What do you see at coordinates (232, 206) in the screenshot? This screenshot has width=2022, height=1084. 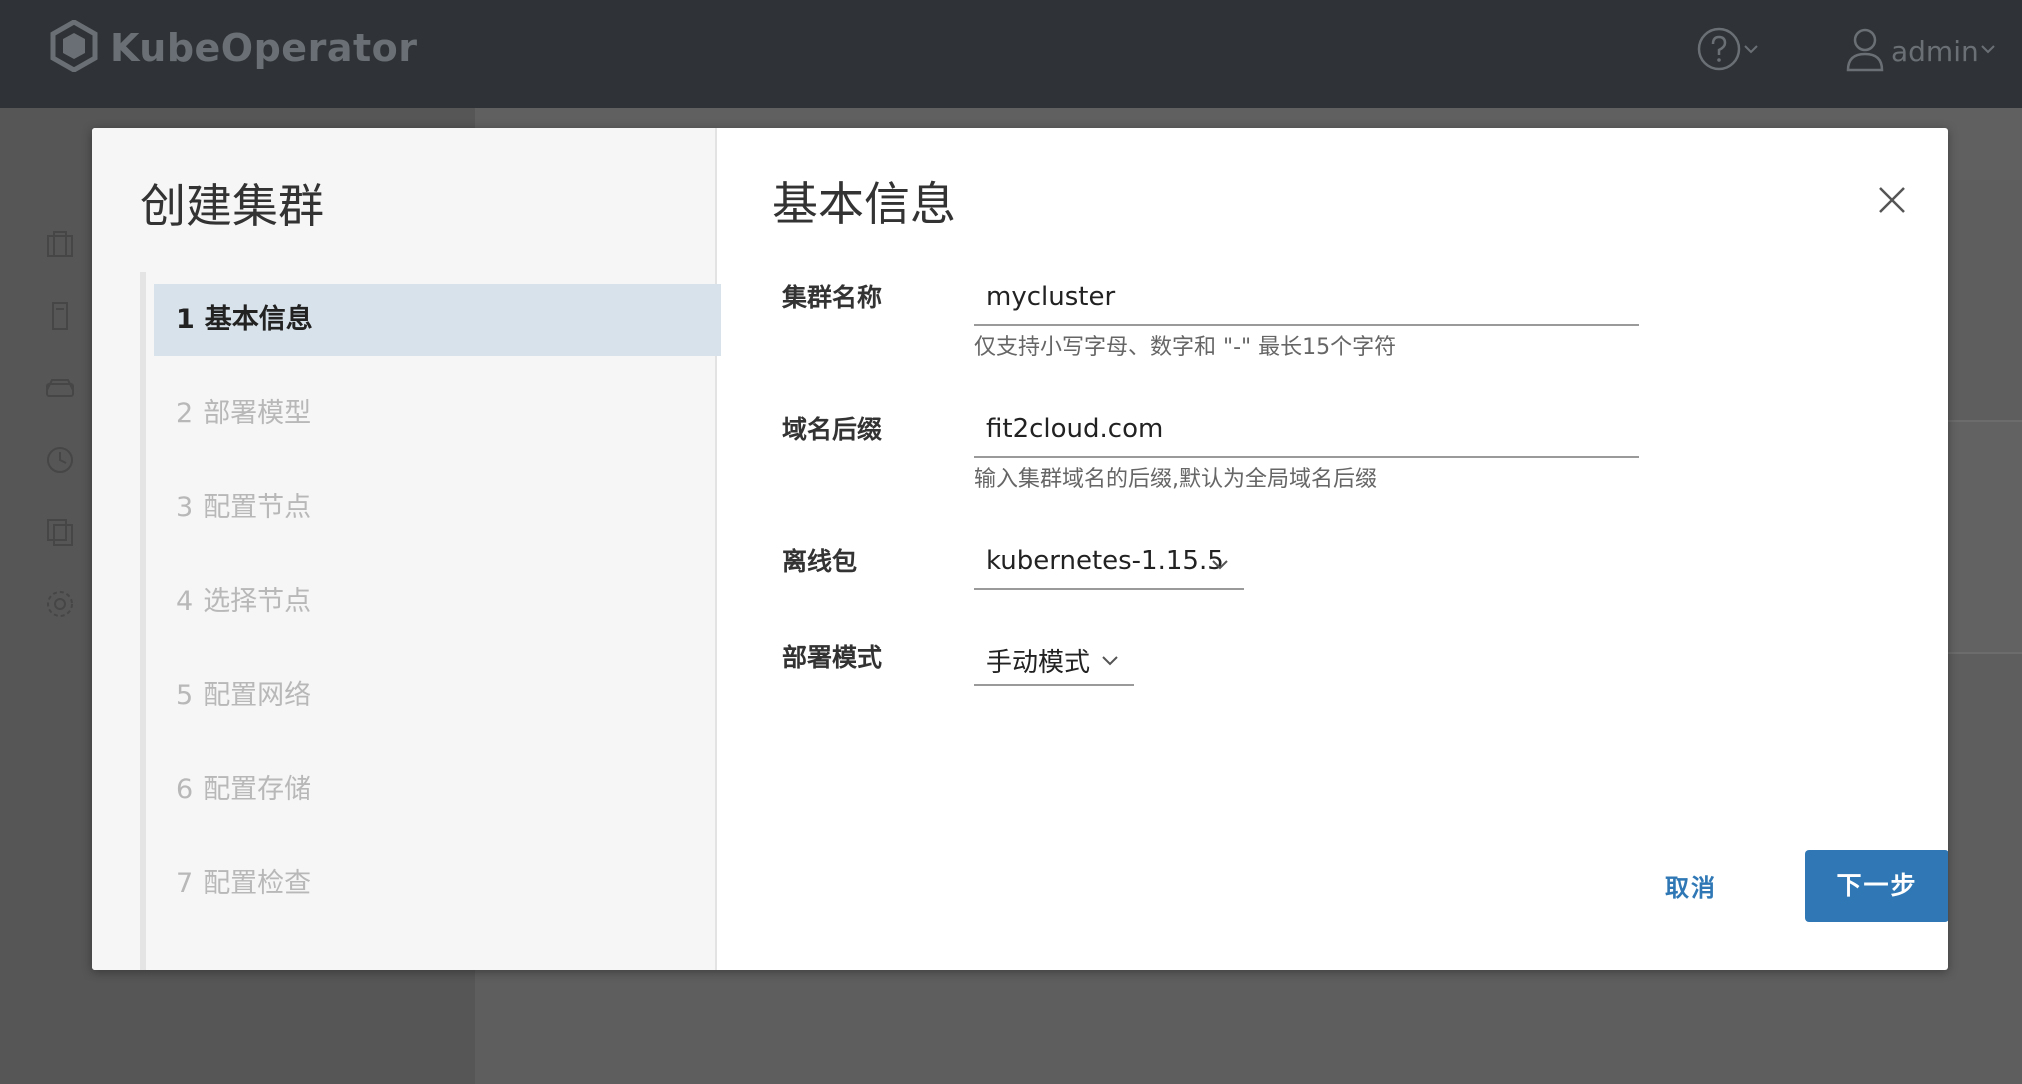 I see `wizard-title: 创建集群` at bounding box center [232, 206].